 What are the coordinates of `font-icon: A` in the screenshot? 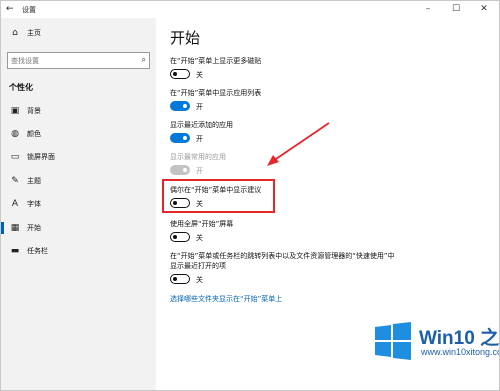 It's located at (15, 204).